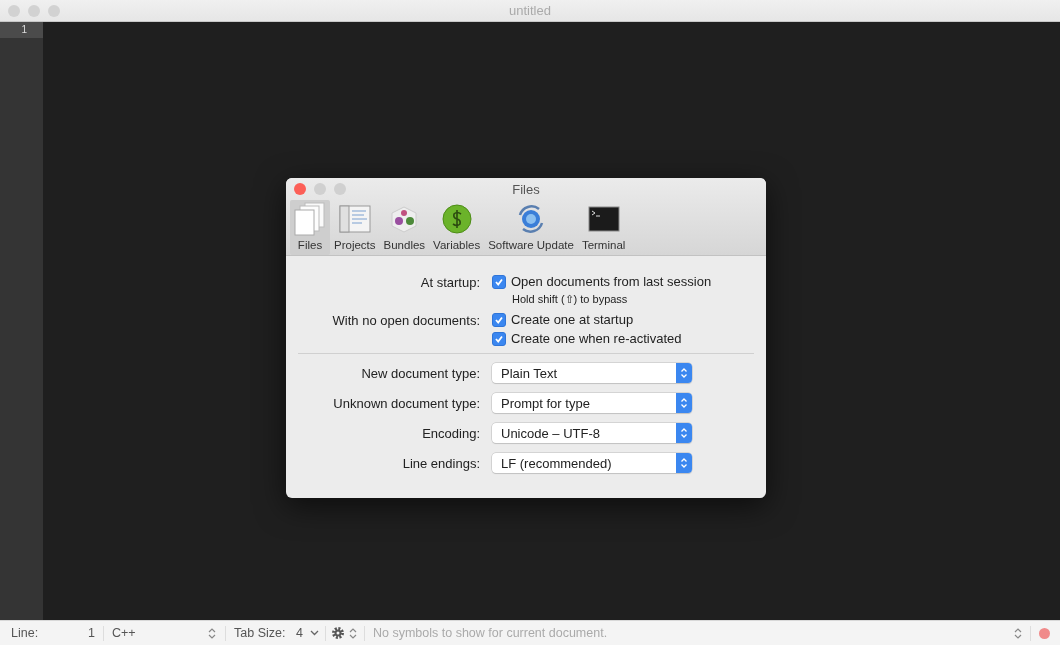  Describe the element at coordinates (405, 320) in the screenshot. I see `setting-label: With no open documents:` at that location.